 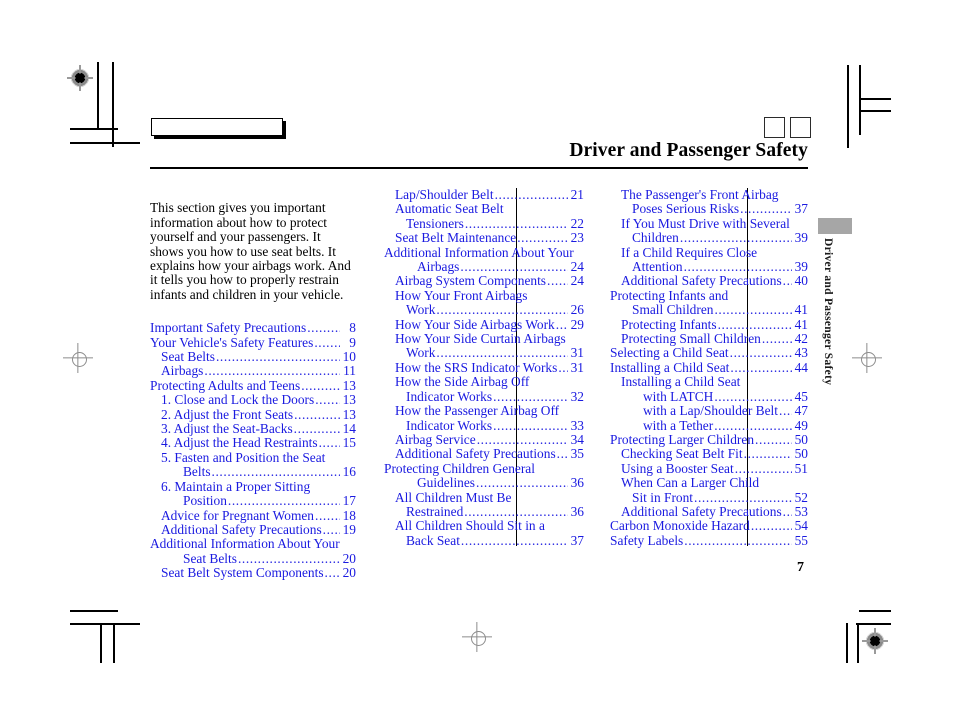 What do you see at coordinates (210, 558) in the screenshot?
I see `toc-entry-label: Seat Belts` at bounding box center [210, 558].